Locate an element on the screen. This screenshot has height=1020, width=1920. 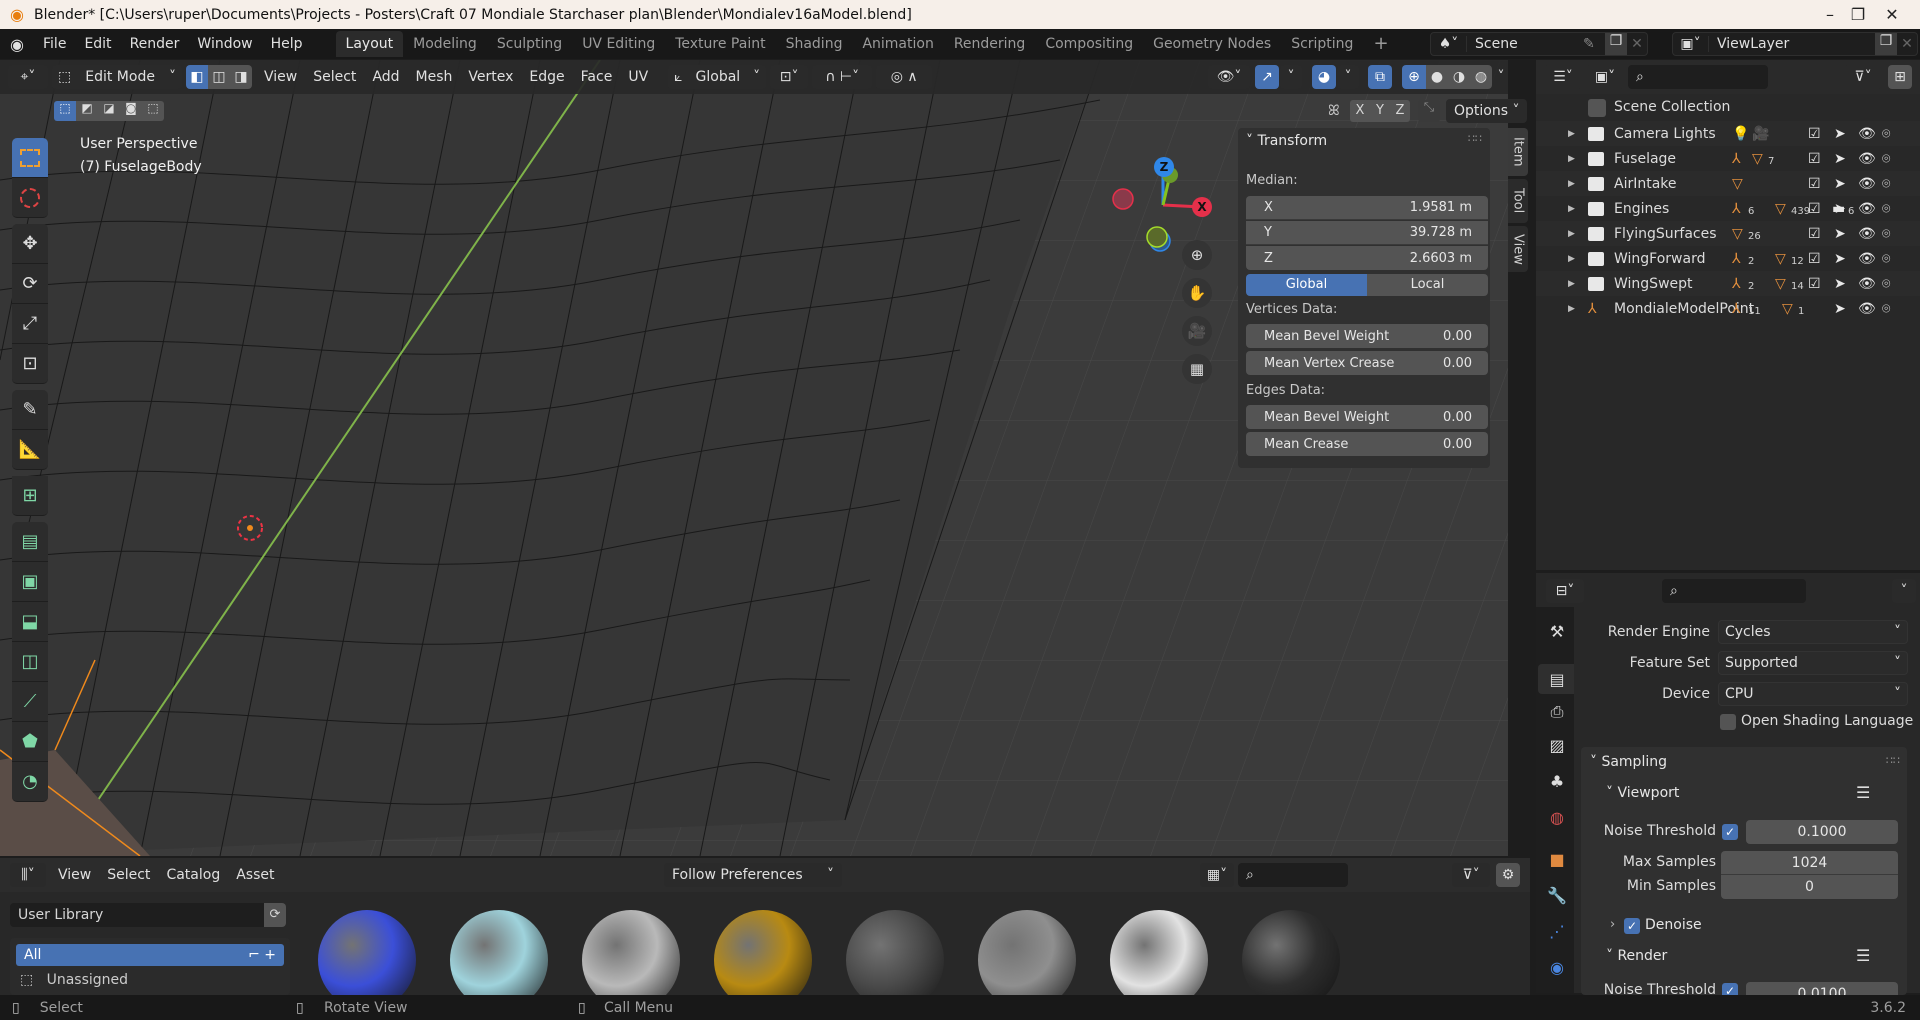
outliner-item-name: Fuselage is located at coordinates (1645, 159).